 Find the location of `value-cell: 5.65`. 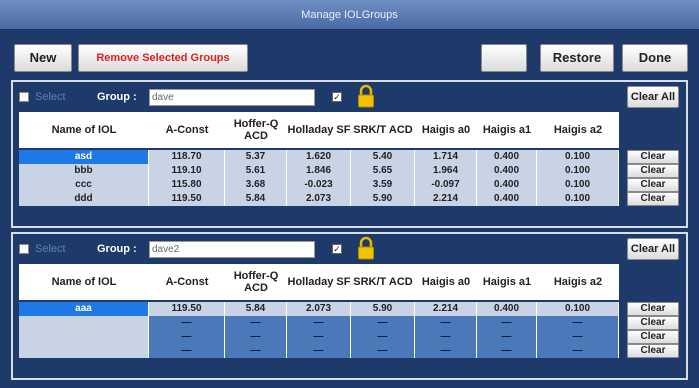

value-cell: 5.65 is located at coordinates (383, 171).